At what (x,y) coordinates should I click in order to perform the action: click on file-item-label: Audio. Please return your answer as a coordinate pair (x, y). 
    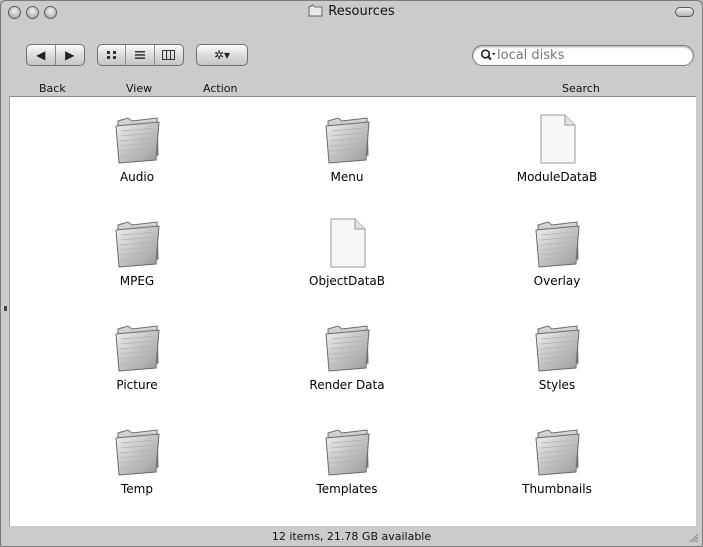
    Looking at the image, I should click on (137, 177).